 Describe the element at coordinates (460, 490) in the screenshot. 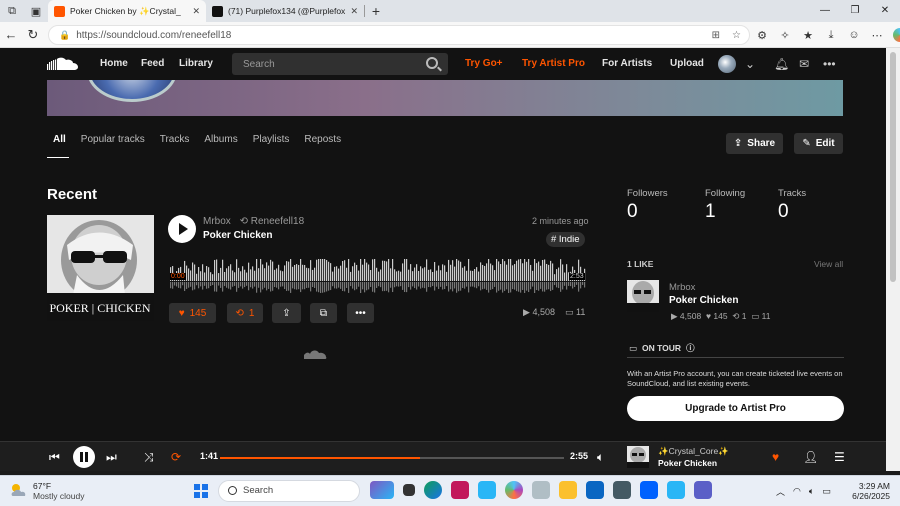

I see `picsart-icon` at that location.